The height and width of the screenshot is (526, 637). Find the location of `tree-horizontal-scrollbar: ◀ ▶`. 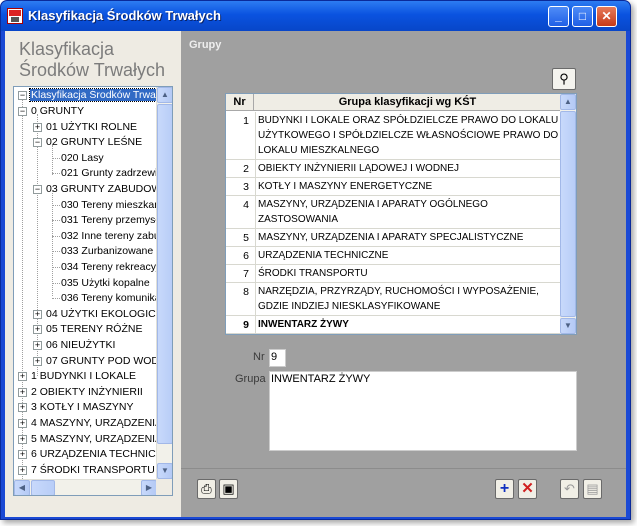

tree-horizontal-scrollbar: ◀ ▶ is located at coordinates (85, 487).